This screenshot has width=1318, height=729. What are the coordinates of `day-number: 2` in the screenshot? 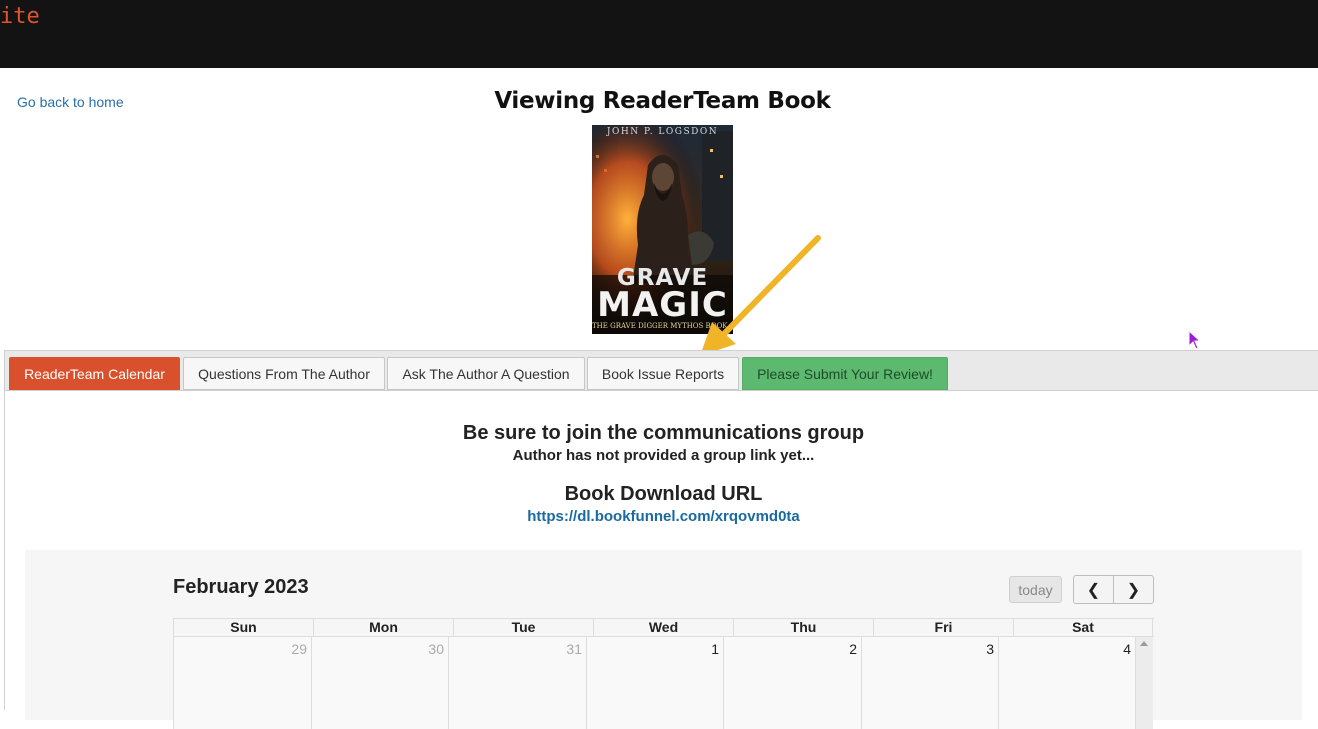 It's located at (853, 649).